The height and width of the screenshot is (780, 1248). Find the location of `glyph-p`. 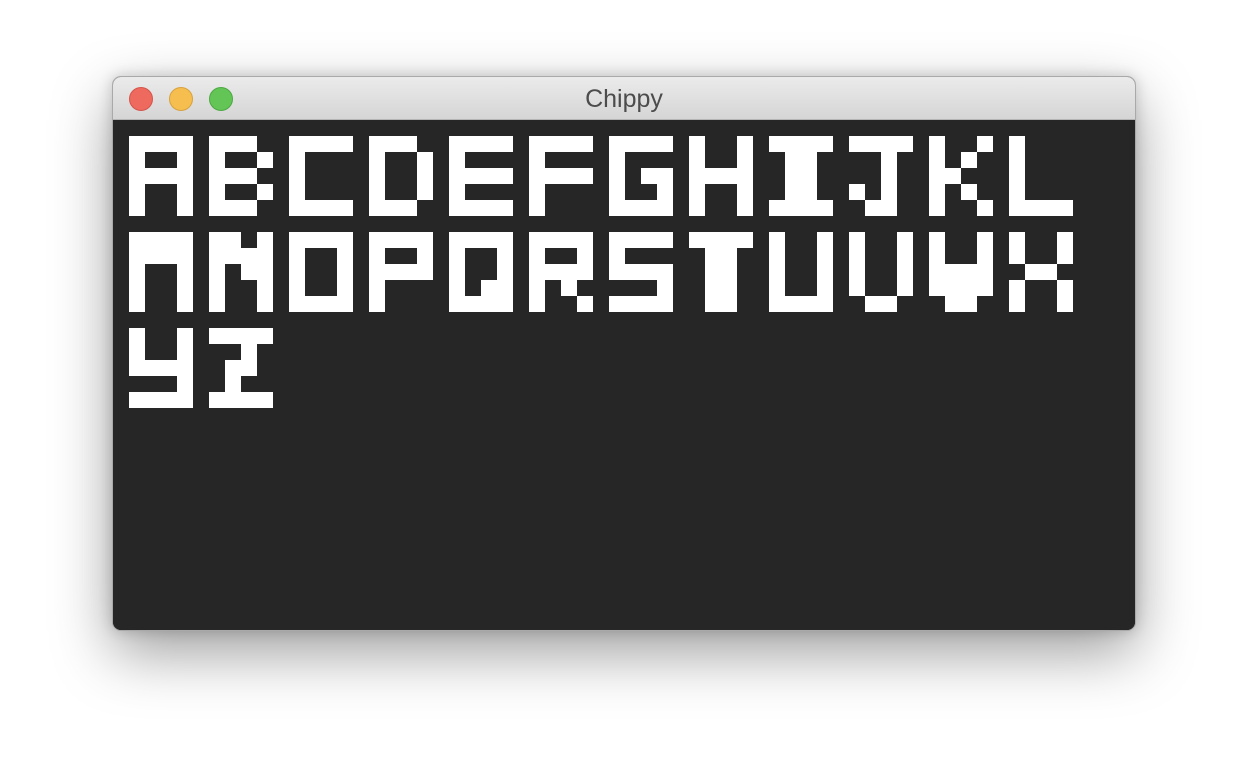

glyph-p is located at coordinates (401, 272).